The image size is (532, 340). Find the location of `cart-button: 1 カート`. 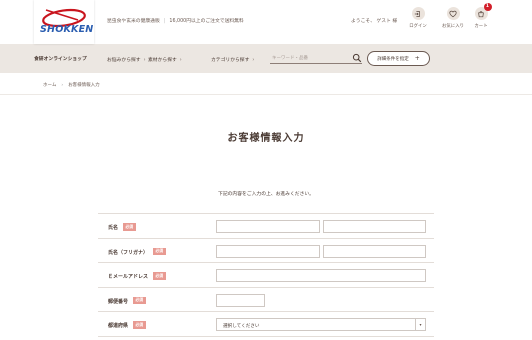

cart-button: 1 カート is located at coordinates (481, 16).